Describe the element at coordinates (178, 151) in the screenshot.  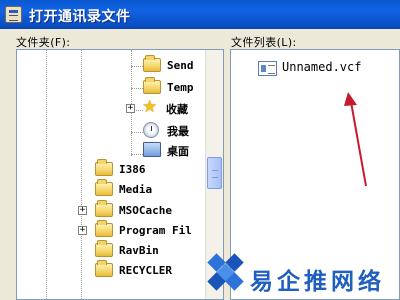
I see `tree-item-label: 桌面` at that location.